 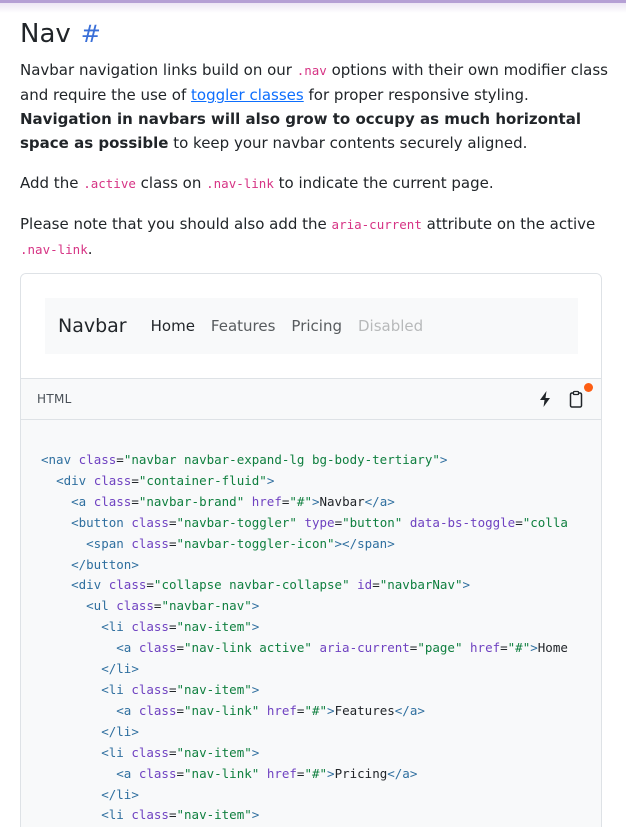 What do you see at coordinates (91, 34) in the screenshot?
I see `heading-anchor-link: #` at bounding box center [91, 34].